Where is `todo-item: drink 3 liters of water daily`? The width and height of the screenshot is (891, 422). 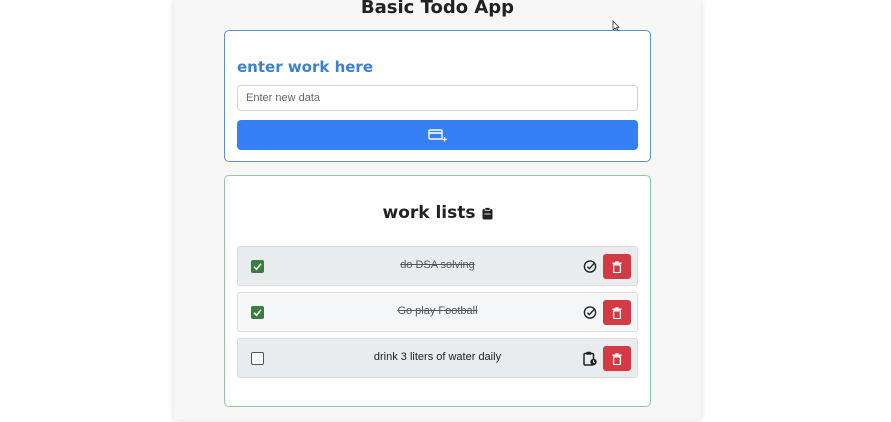
todo-item: drink 3 liters of water daily is located at coordinates (437, 358).